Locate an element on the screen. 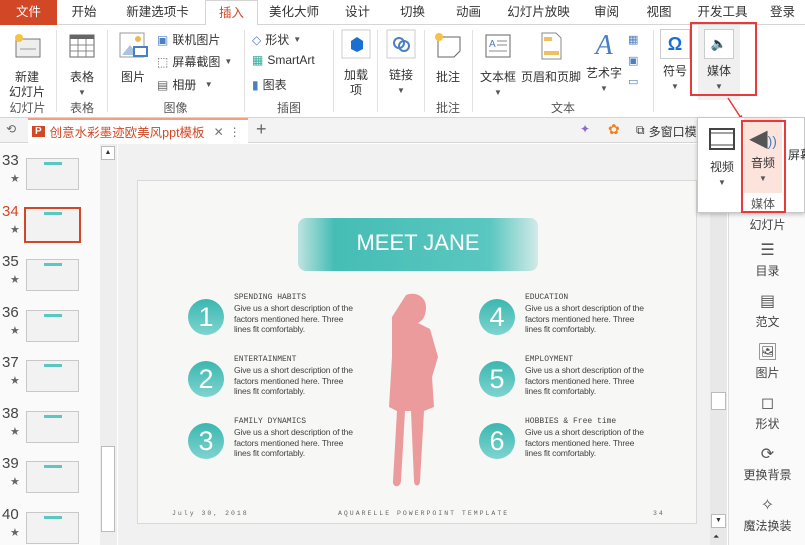 The width and height of the screenshot is (805, 545). group-label-images: 图像 is located at coordinates (175, 108).